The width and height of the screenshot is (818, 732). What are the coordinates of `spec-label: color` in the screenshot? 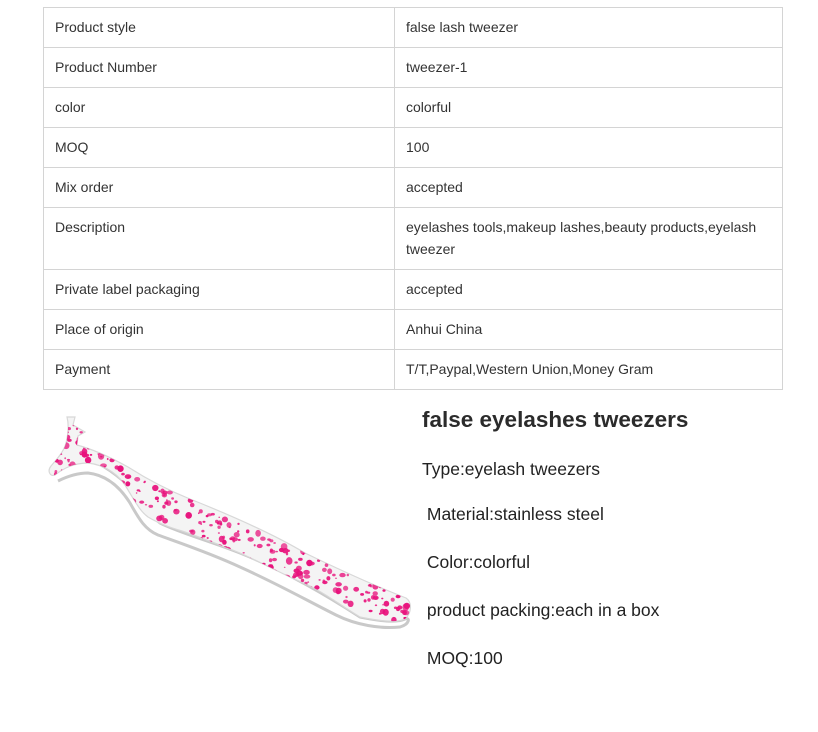 It's located at (219, 107).